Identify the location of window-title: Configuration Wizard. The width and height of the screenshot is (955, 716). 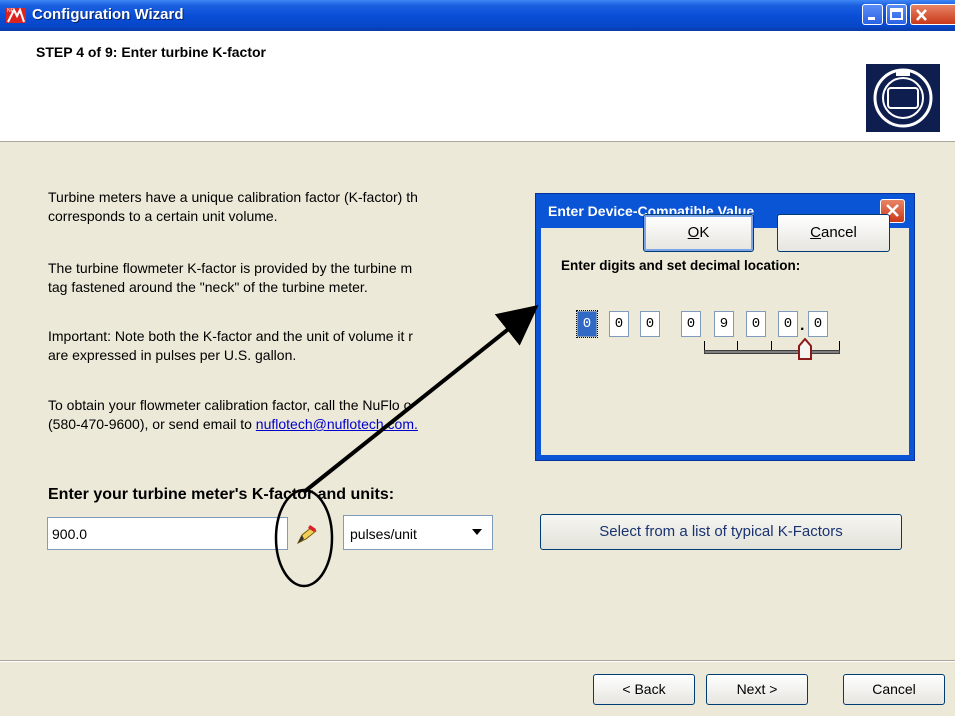
(108, 14).